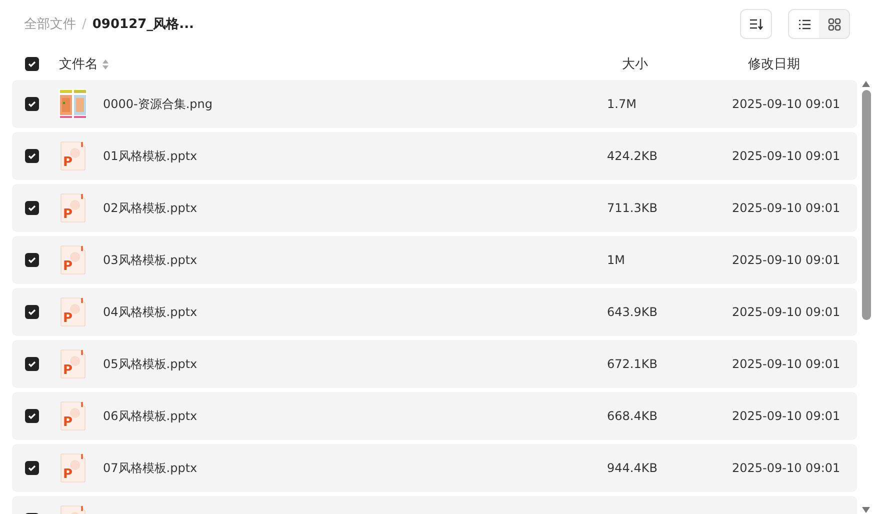 Image resolution: width=874 pixels, height=514 pixels. Describe the element at coordinates (635, 64) in the screenshot. I see `column-header: 大小` at that location.